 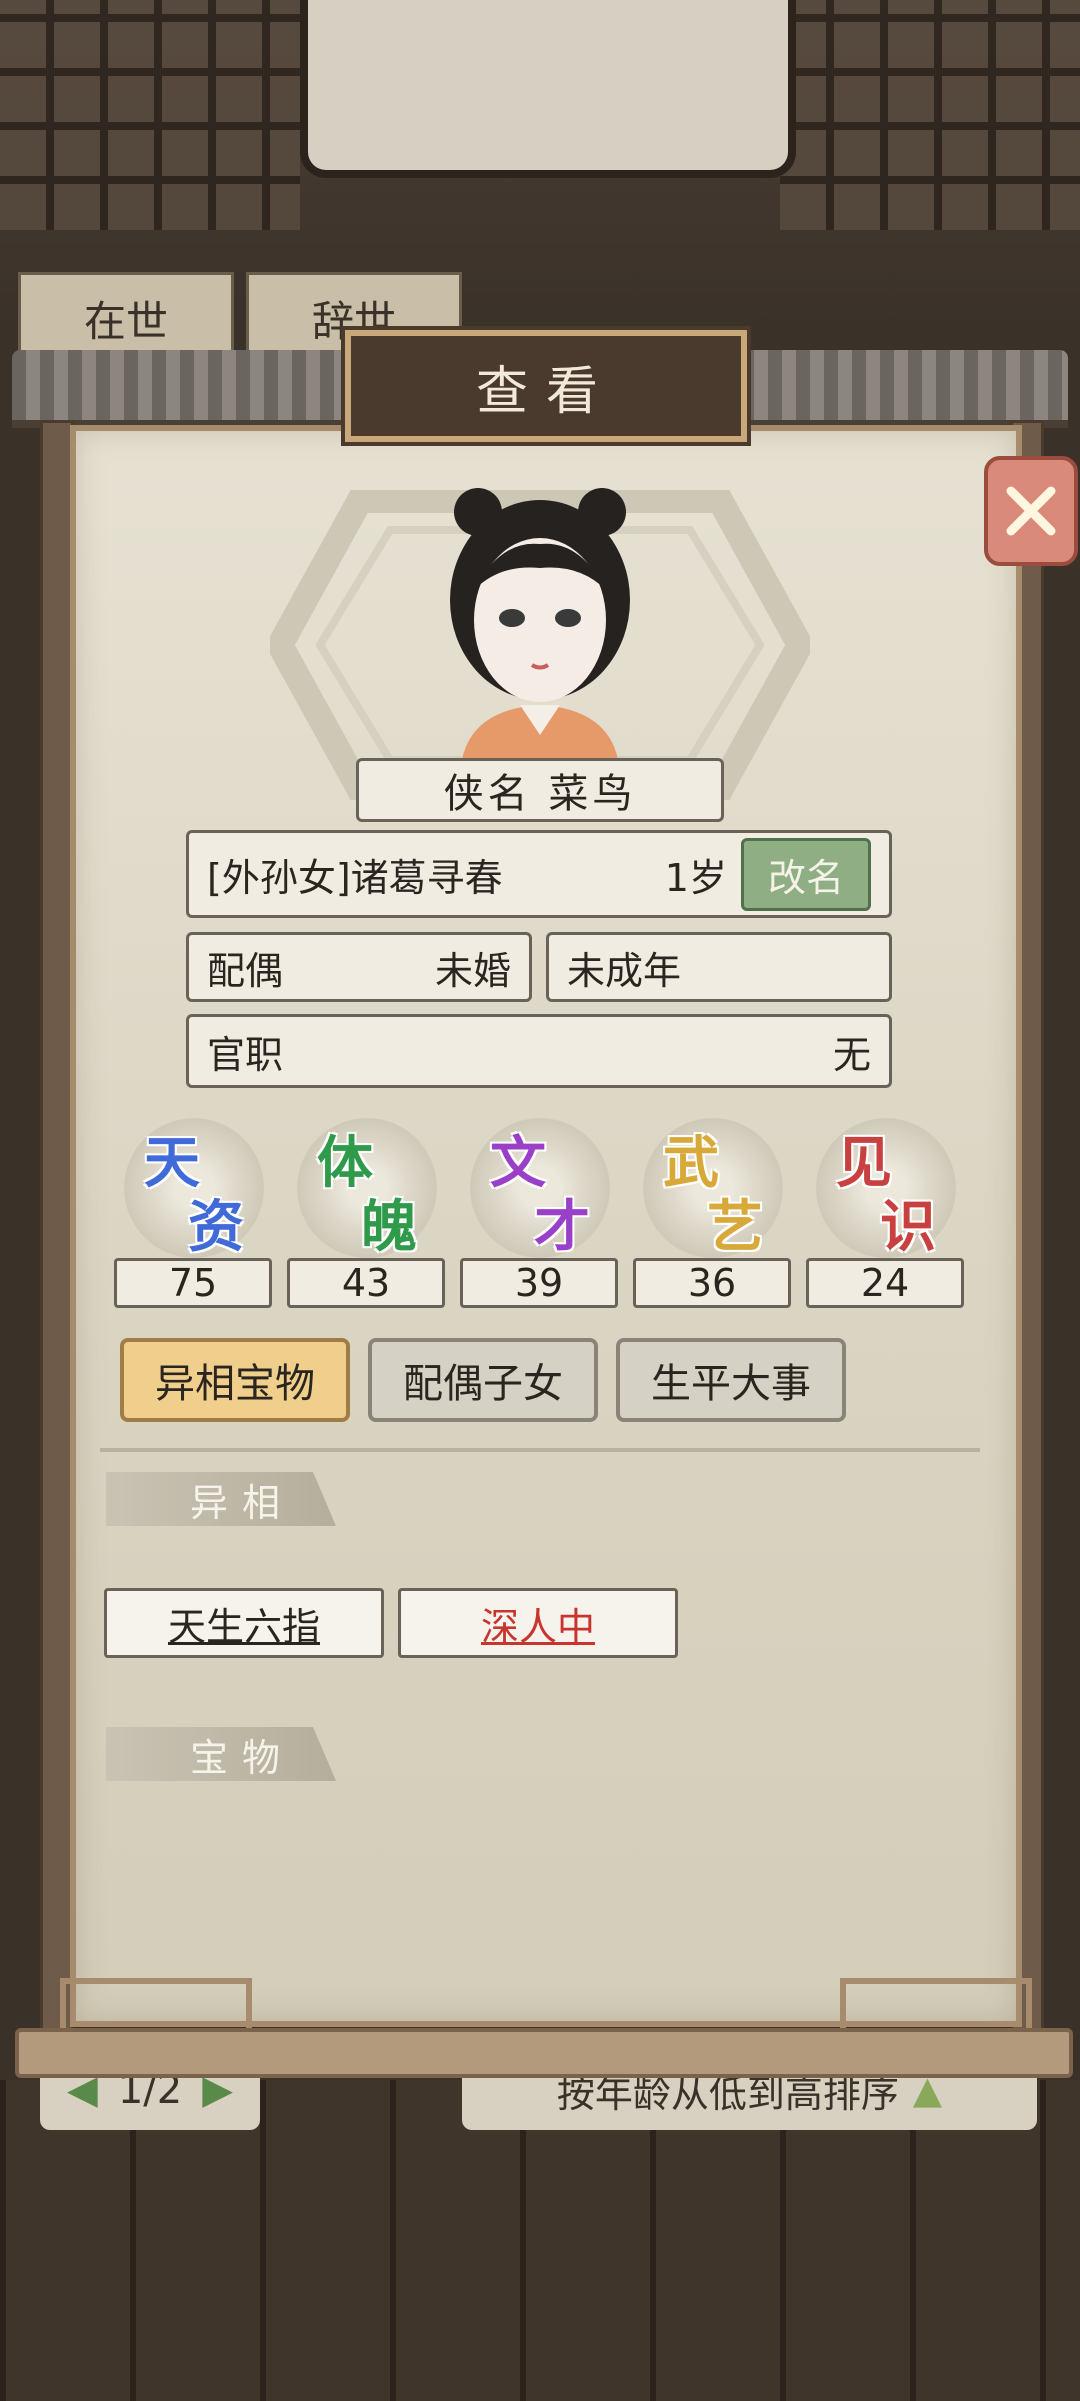 I want to click on stat-physique: 体 魄, so click(x=367, y=1184).